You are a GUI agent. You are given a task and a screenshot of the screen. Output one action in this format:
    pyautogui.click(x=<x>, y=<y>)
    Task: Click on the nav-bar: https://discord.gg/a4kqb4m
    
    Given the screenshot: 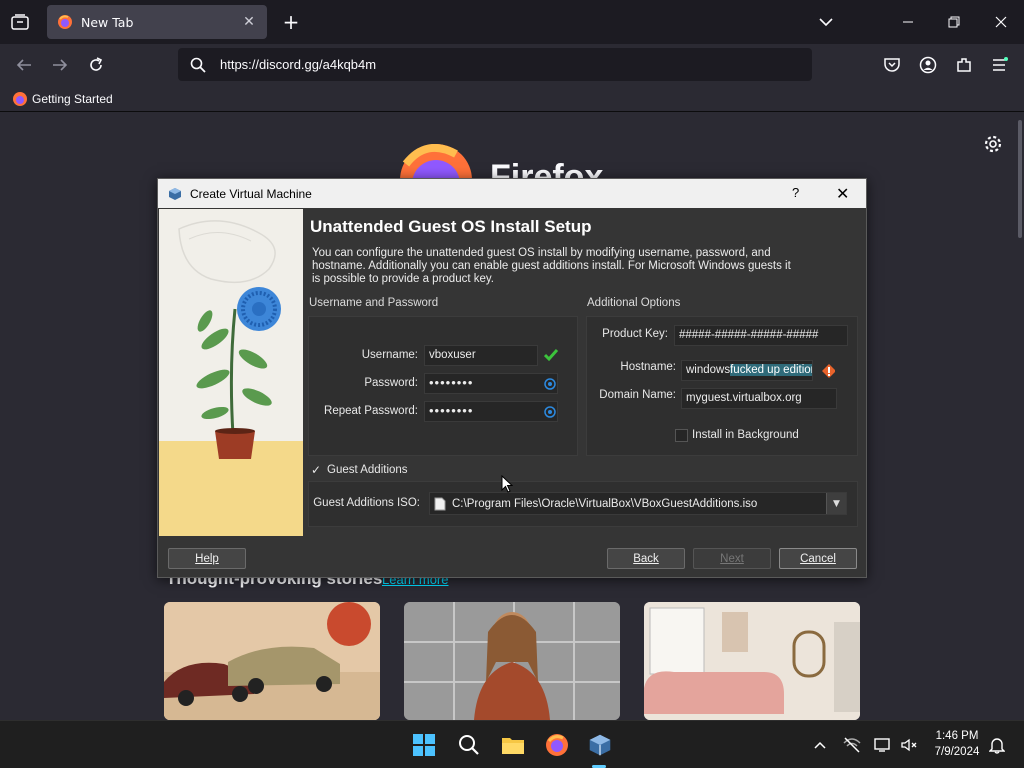 What is the action you would take?
    pyautogui.click(x=512, y=65)
    